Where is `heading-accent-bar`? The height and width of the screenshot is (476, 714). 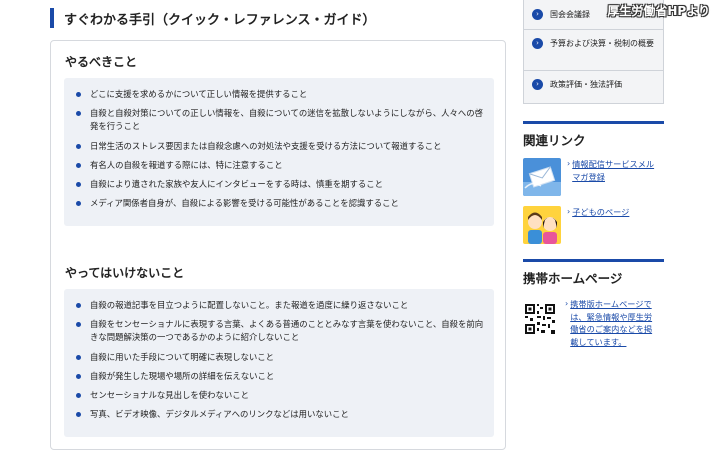
heading-accent-bar is located at coordinates (52, 18).